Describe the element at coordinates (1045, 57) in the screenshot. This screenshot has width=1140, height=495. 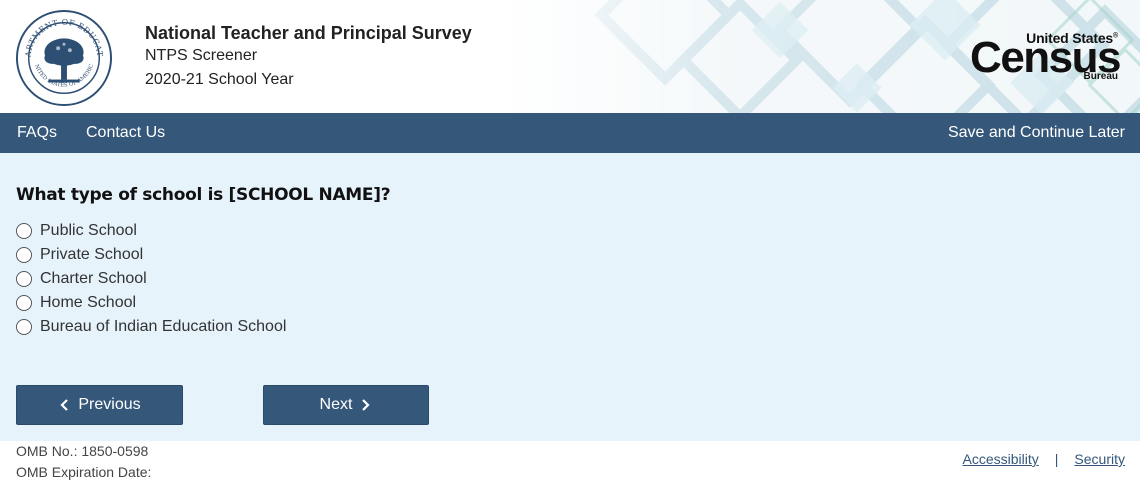
I see `census-bureau-logo: United States® Census Bureau` at that location.